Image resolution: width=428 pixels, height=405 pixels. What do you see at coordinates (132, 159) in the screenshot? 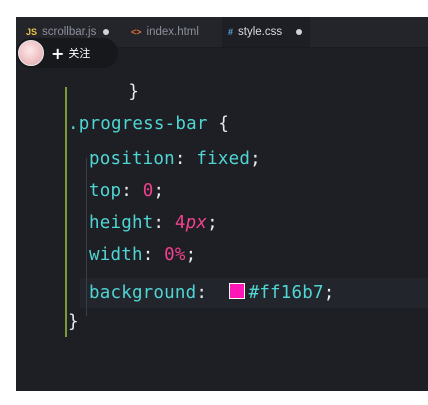
I see `css-property: position` at bounding box center [132, 159].